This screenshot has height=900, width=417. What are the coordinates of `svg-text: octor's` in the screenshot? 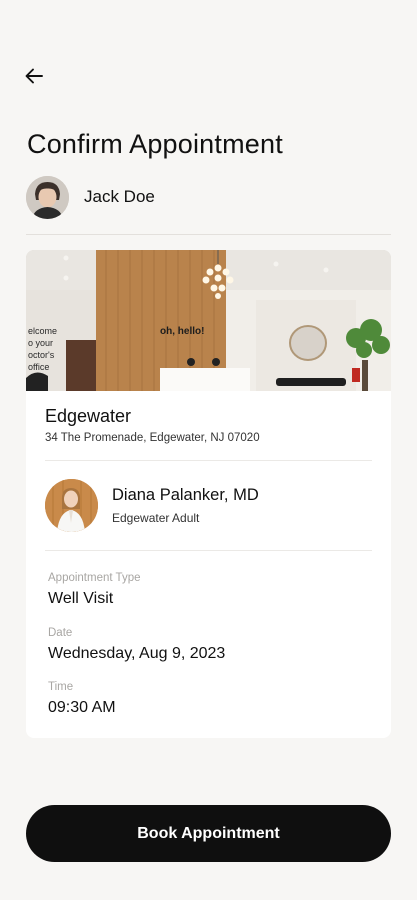 It's located at (41, 355).